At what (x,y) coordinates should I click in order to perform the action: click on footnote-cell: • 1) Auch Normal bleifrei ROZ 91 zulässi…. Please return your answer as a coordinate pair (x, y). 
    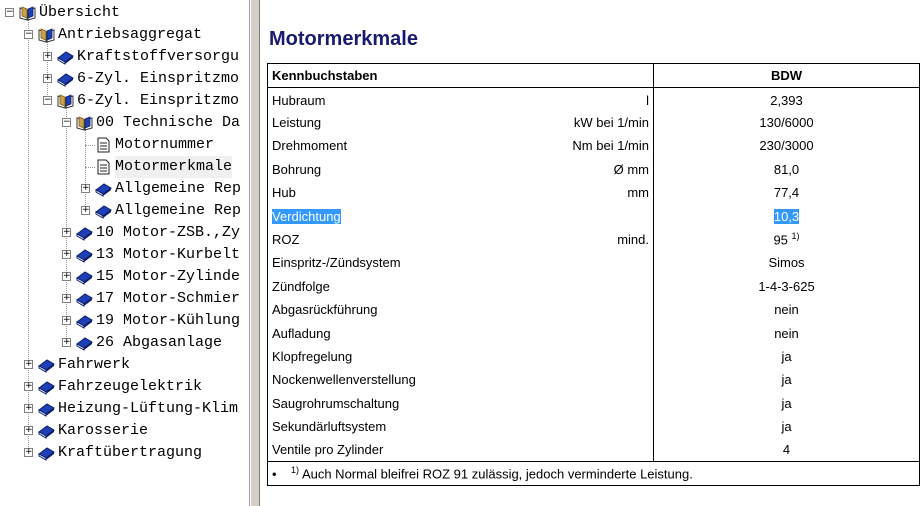
    Looking at the image, I should click on (593, 473).